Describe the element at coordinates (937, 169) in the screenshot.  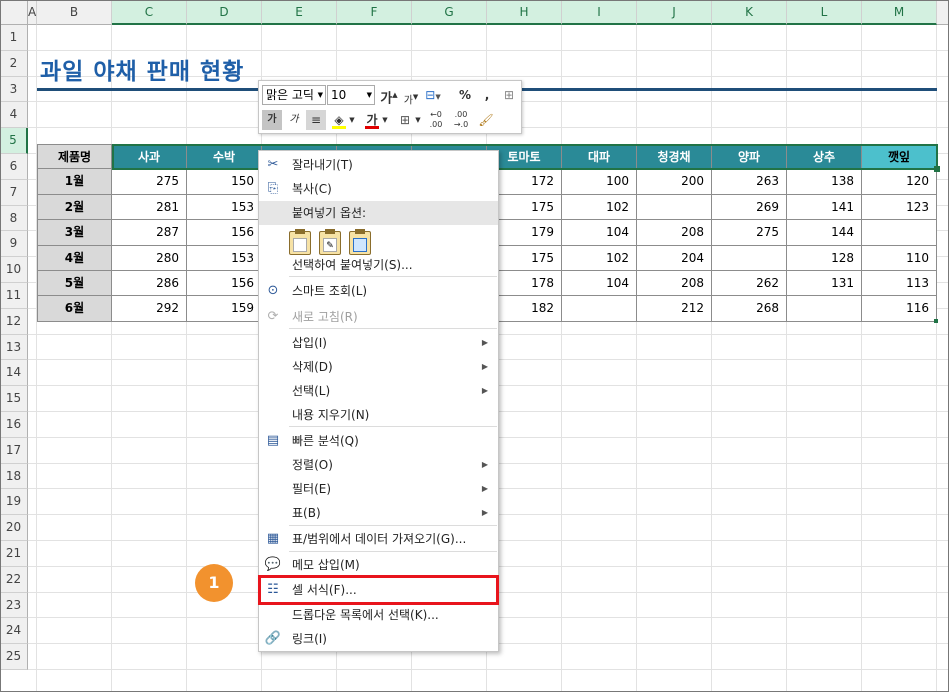
I see `fill-handle` at that location.